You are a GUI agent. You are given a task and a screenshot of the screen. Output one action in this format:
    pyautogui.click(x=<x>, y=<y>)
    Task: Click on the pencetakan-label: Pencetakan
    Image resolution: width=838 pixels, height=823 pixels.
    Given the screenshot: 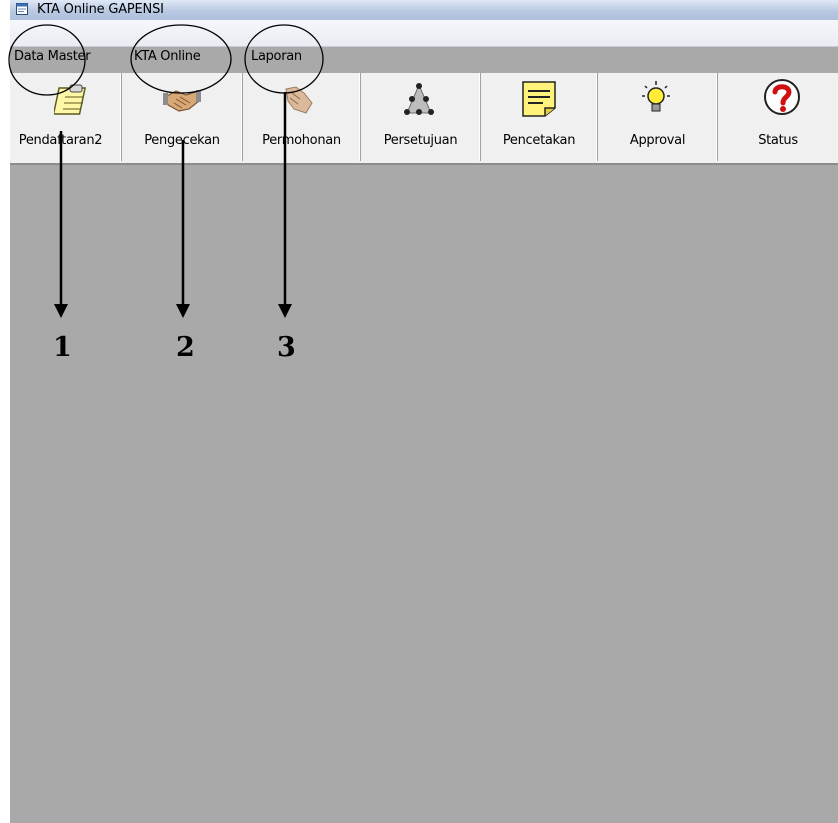 What is the action you would take?
    pyautogui.click(x=539, y=140)
    